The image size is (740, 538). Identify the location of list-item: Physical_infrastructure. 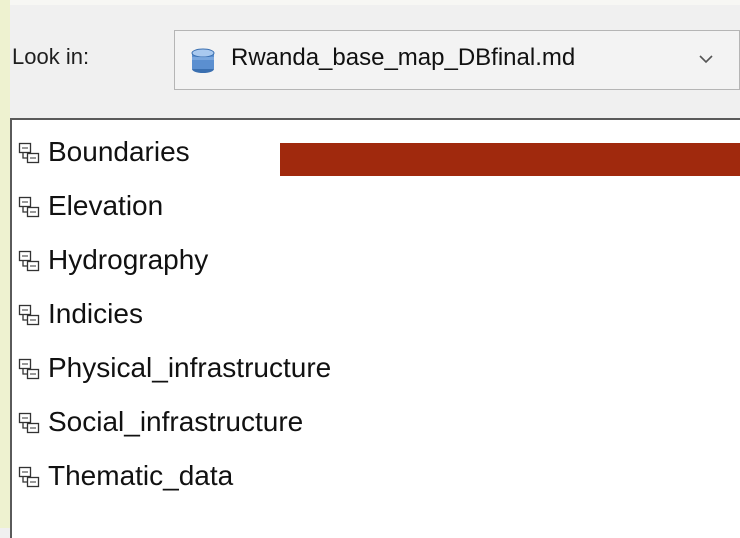
(376, 370).